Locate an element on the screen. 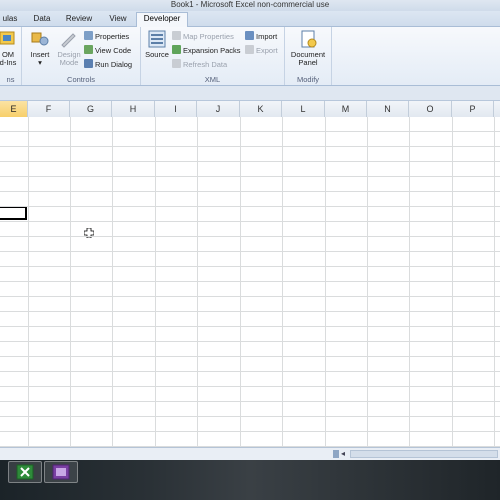  active-cell is located at coordinates (13, 213).